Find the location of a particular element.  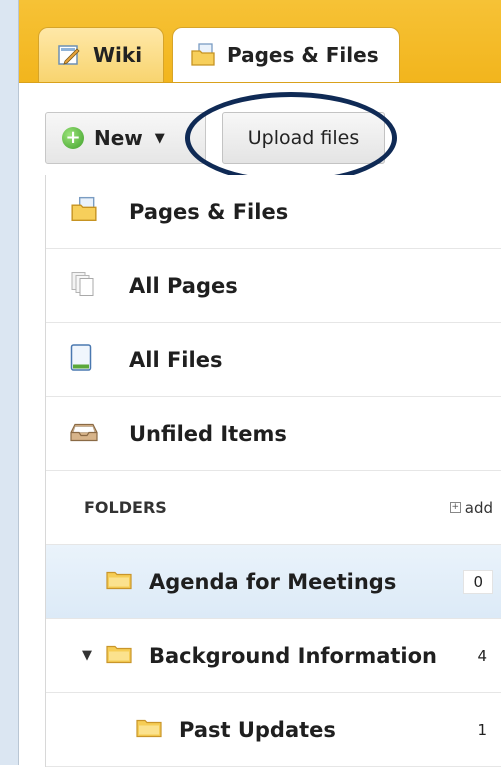

folder-label: Past Updates is located at coordinates (257, 729).